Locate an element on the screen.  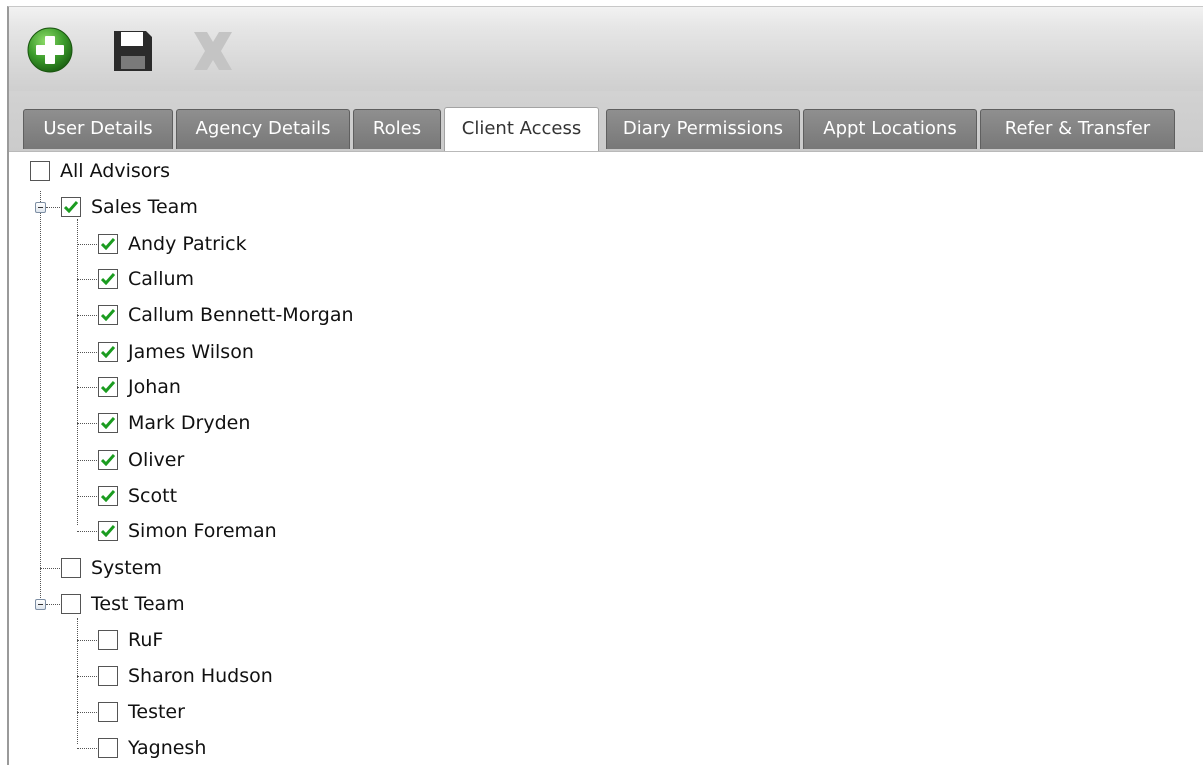
tree-node-advisor: Tester is located at coordinates (141, 712).